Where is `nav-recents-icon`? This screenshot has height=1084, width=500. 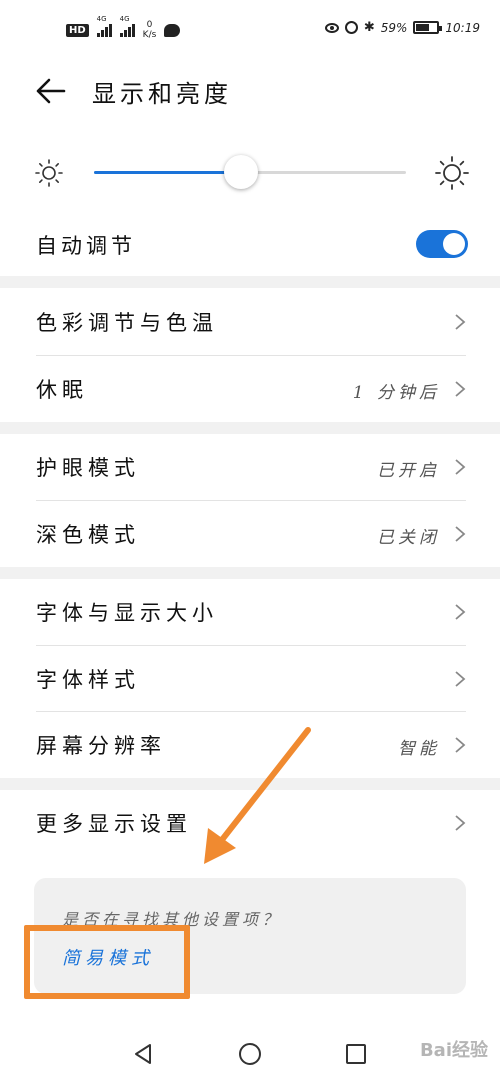
nav-recents-icon is located at coordinates (356, 1054).